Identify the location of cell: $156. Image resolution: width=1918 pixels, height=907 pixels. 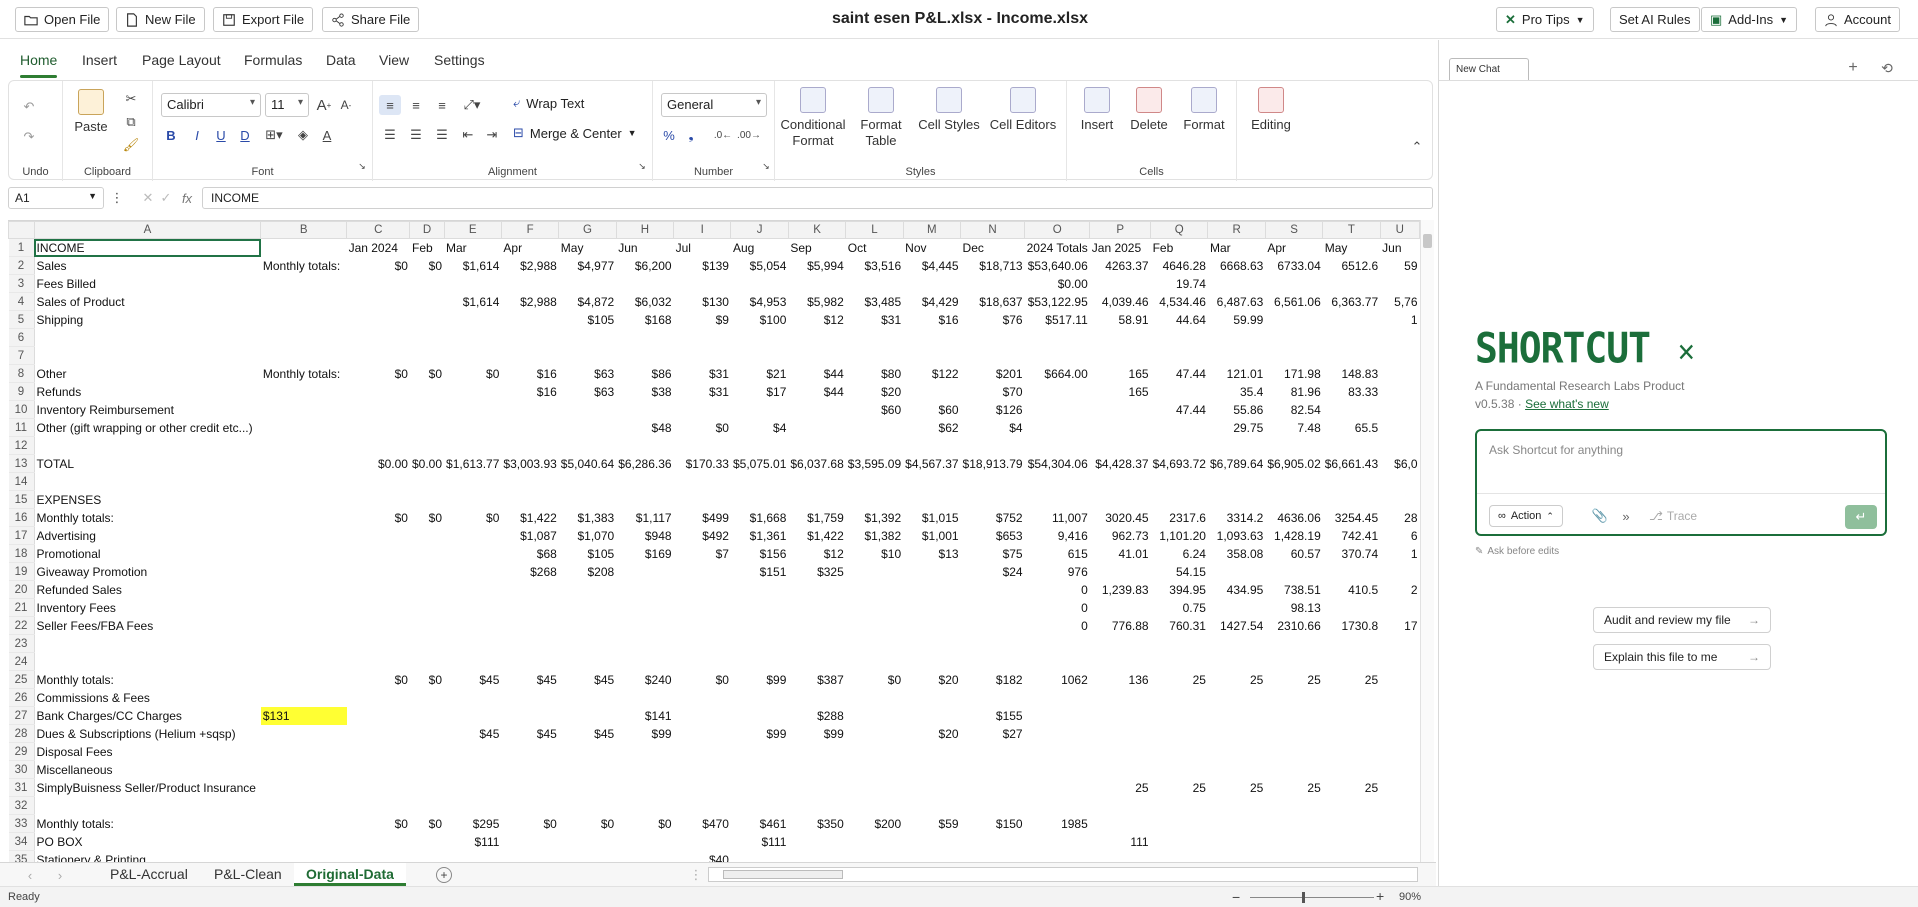
(759, 554).